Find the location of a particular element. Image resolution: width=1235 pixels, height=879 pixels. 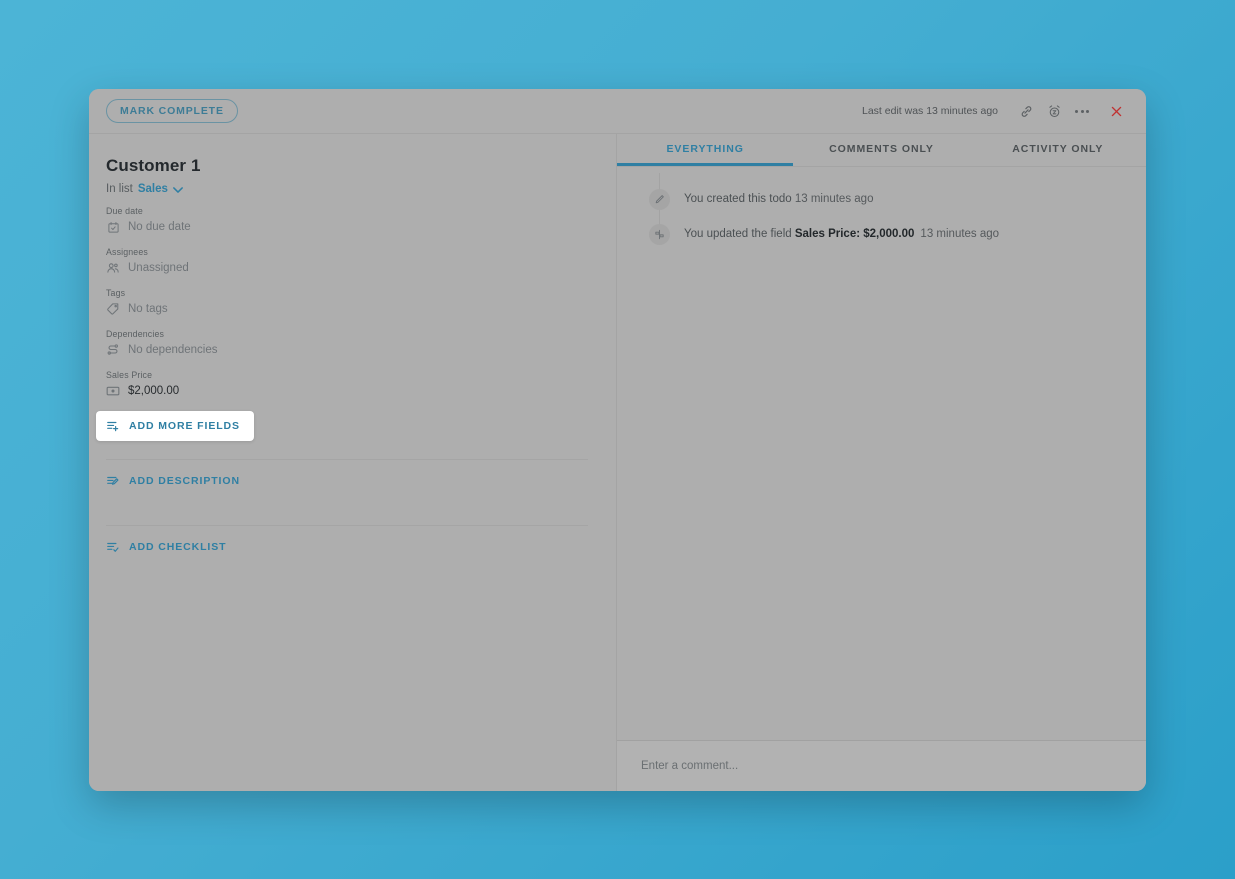

mark-complete-label: MARK COMPLETE is located at coordinates (172, 111).